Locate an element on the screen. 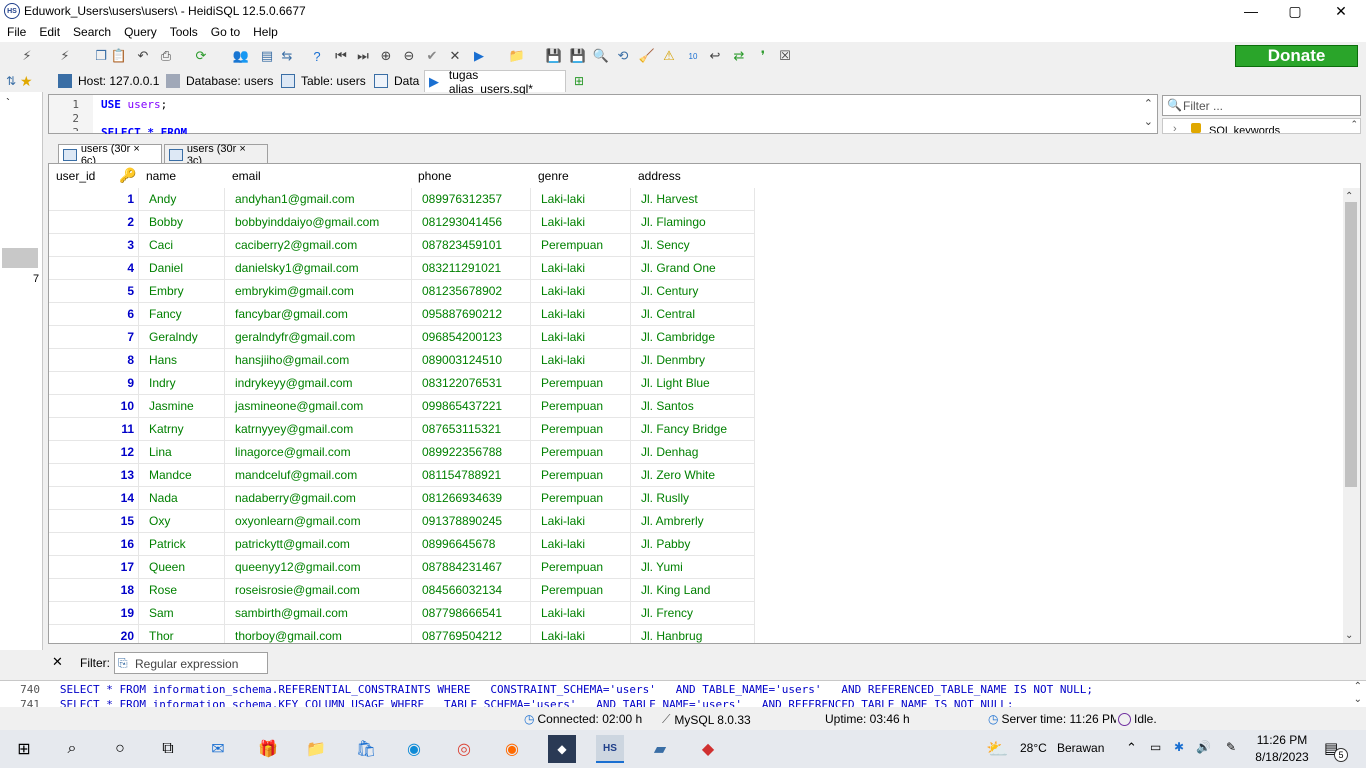 The image size is (1366, 768). cell-email: fancybar@gmail.com is located at coordinates (318, 314).